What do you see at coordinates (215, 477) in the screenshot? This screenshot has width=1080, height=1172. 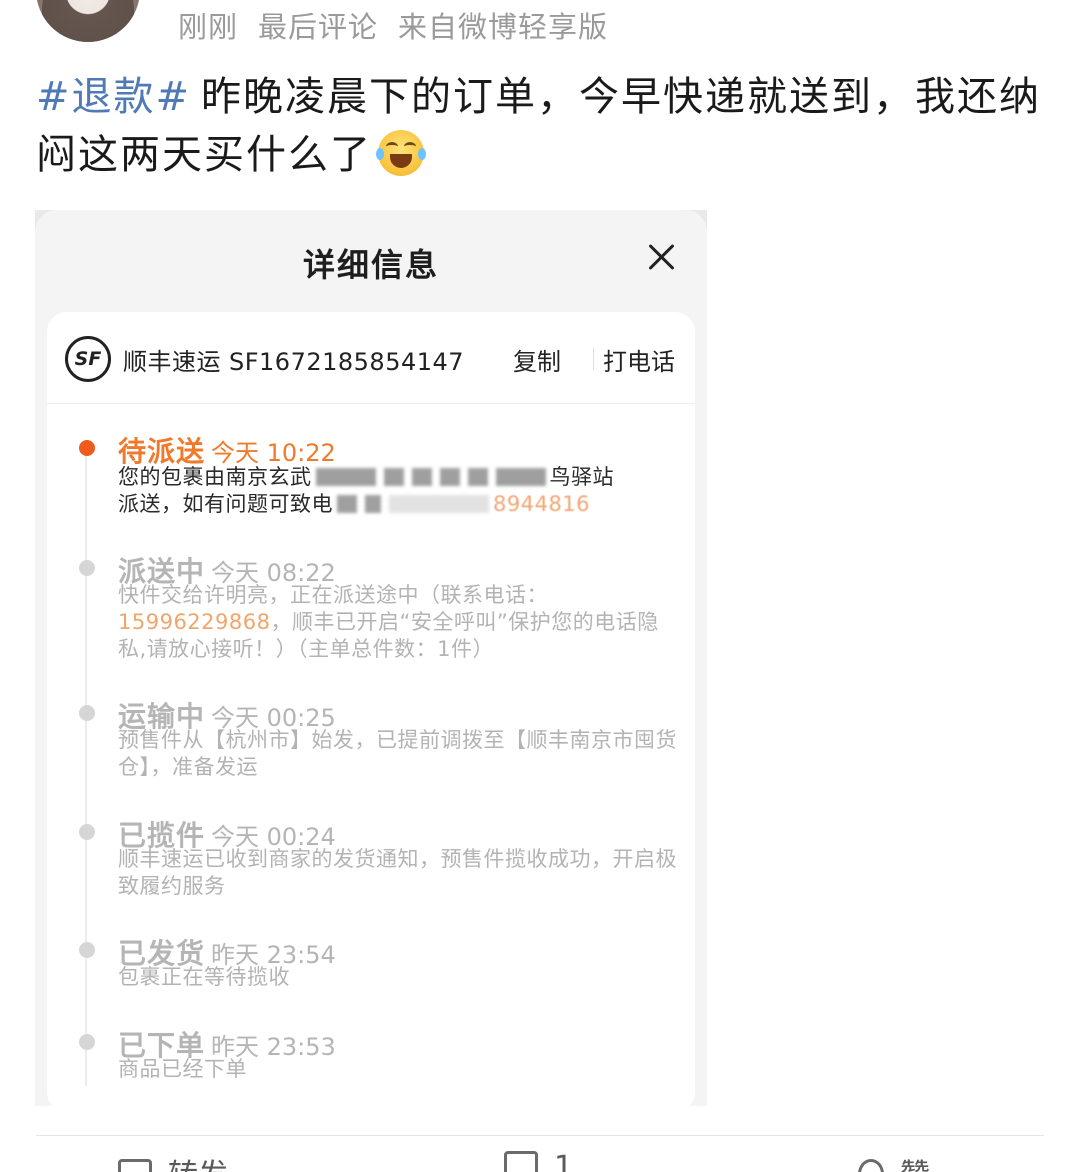 I see `event-desc-part: 您的包裹由南京玄武` at bounding box center [215, 477].